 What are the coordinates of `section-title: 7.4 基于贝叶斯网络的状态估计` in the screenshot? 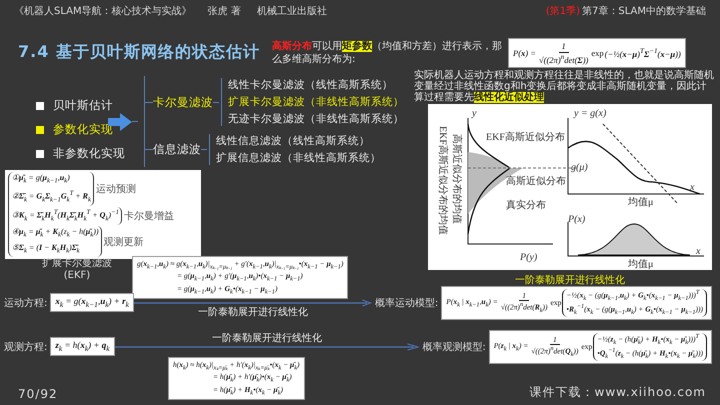 It's located at (139, 52).